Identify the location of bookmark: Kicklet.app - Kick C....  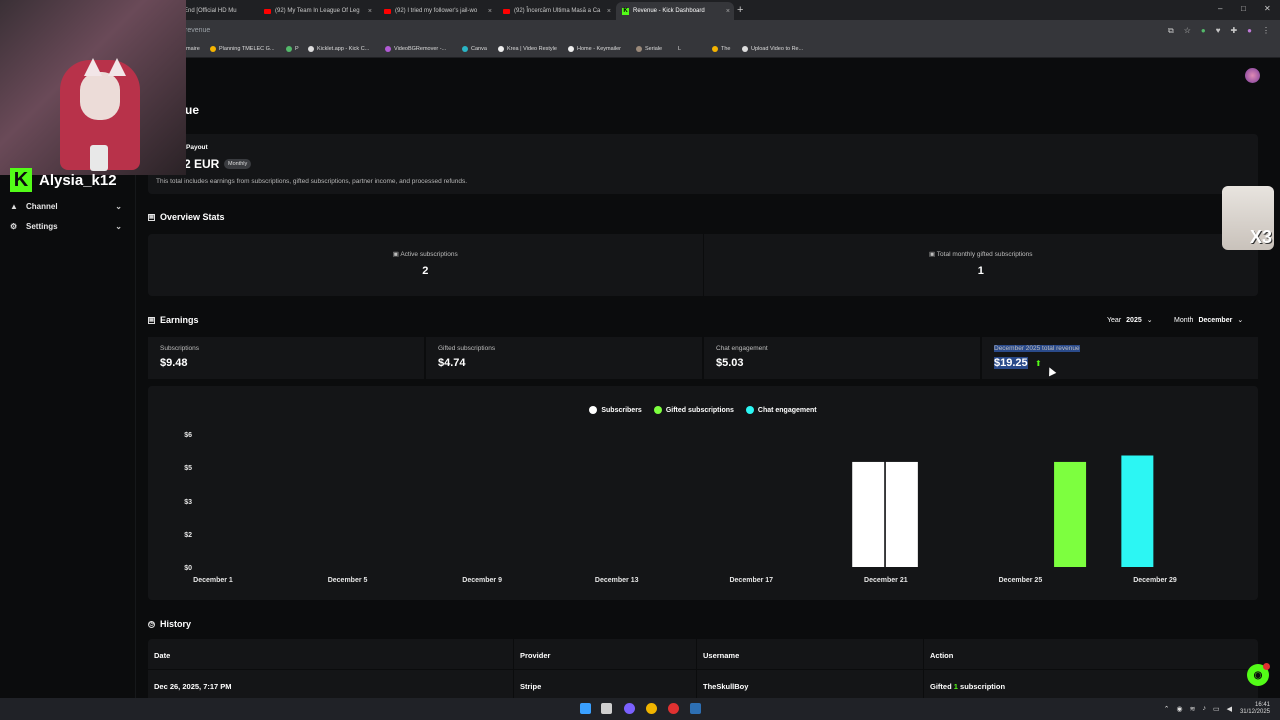
(338, 49).